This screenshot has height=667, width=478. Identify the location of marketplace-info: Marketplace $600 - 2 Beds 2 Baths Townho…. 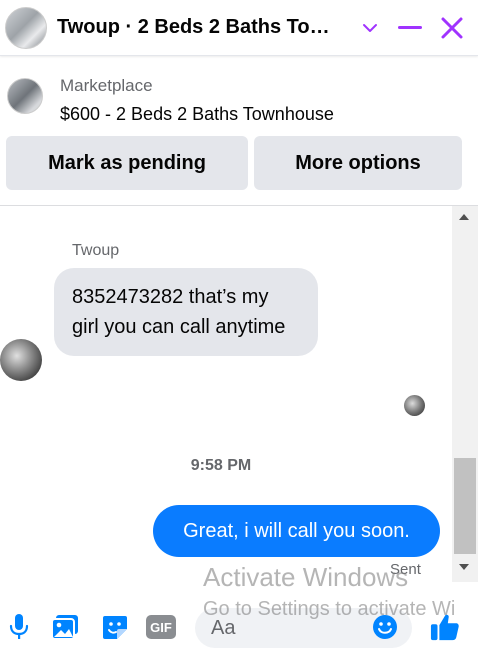
(239, 98).